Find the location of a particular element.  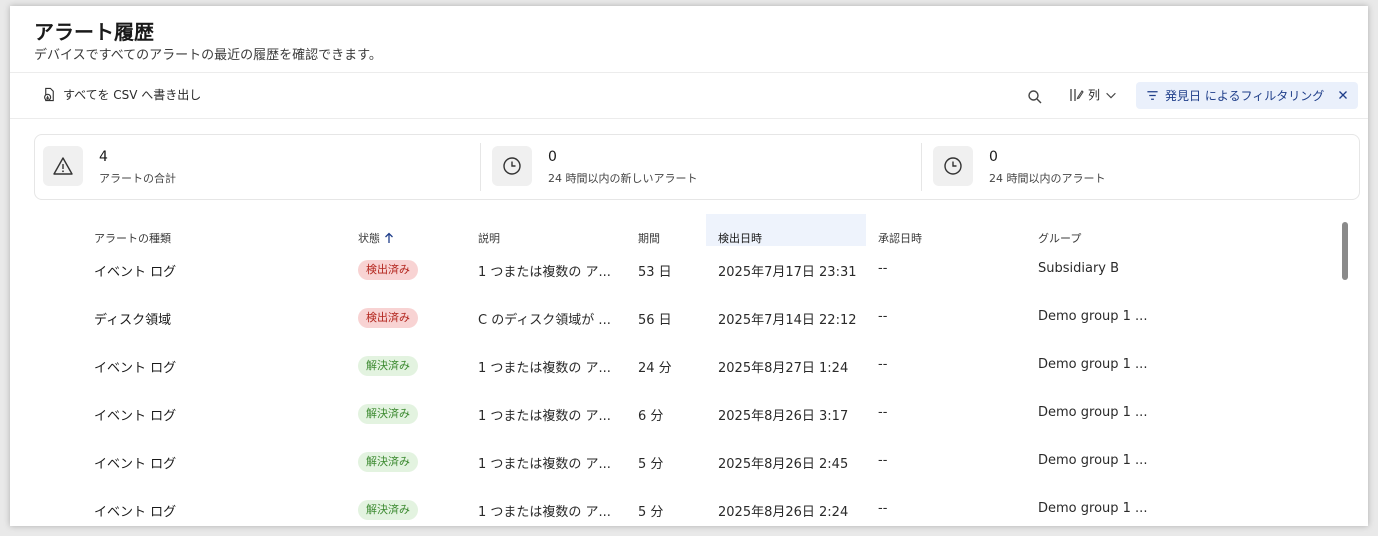

cell-duration: 53 日 is located at coordinates (655, 272).